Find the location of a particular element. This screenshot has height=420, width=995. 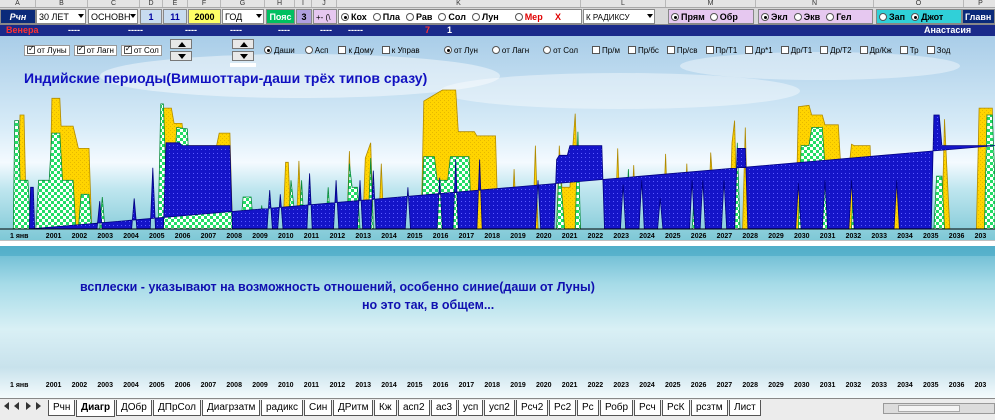

column-header-cell: J is located at coordinates (324, 3).